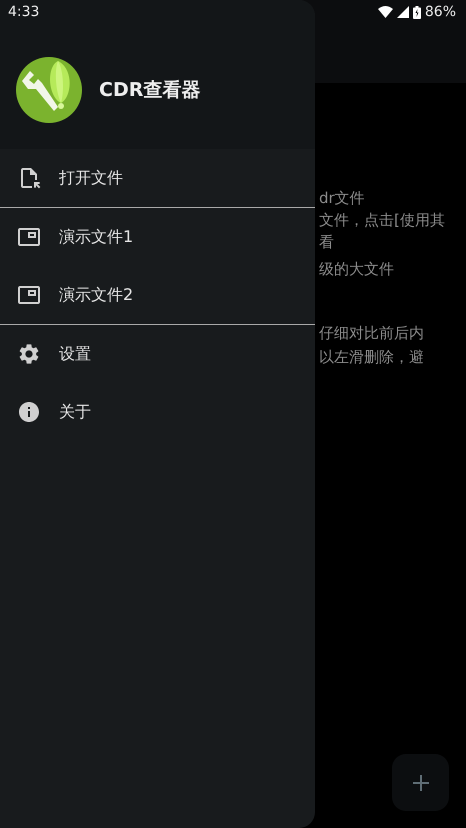 This screenshot has height=828, width=466. I want to click on drawer-item: 演示文件2, so click(157, 295).